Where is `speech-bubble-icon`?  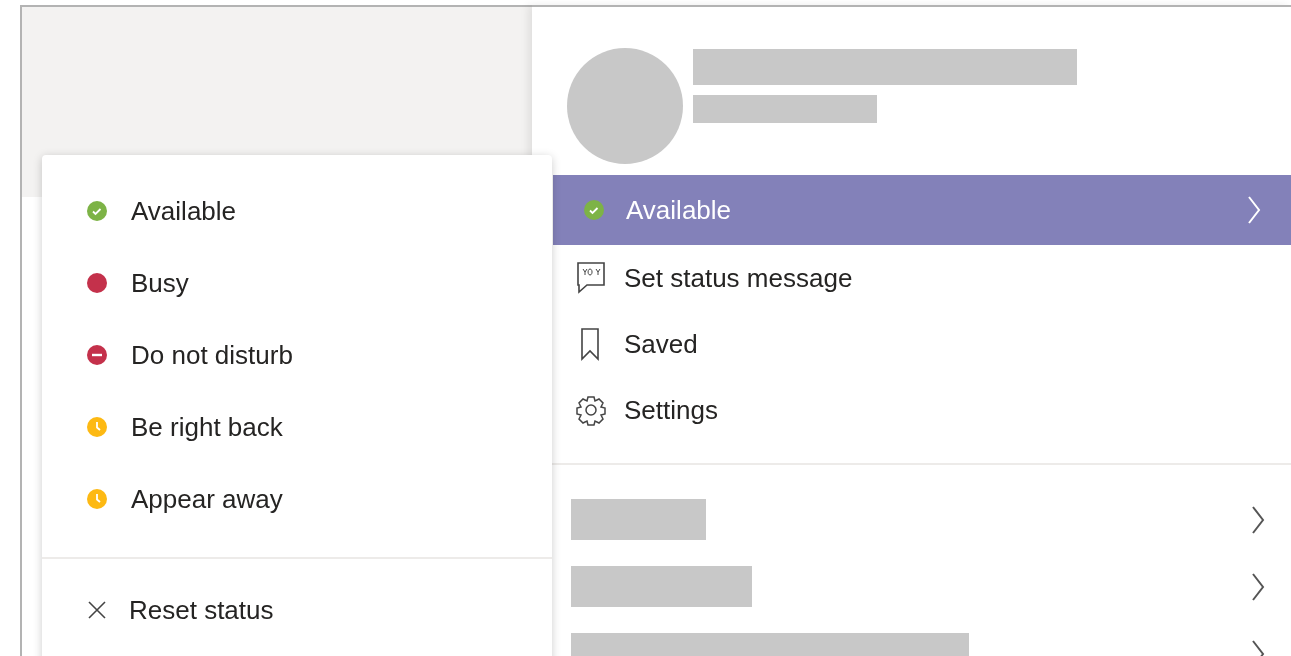 speech-bubble-icon is located at coordinates (591, 278).